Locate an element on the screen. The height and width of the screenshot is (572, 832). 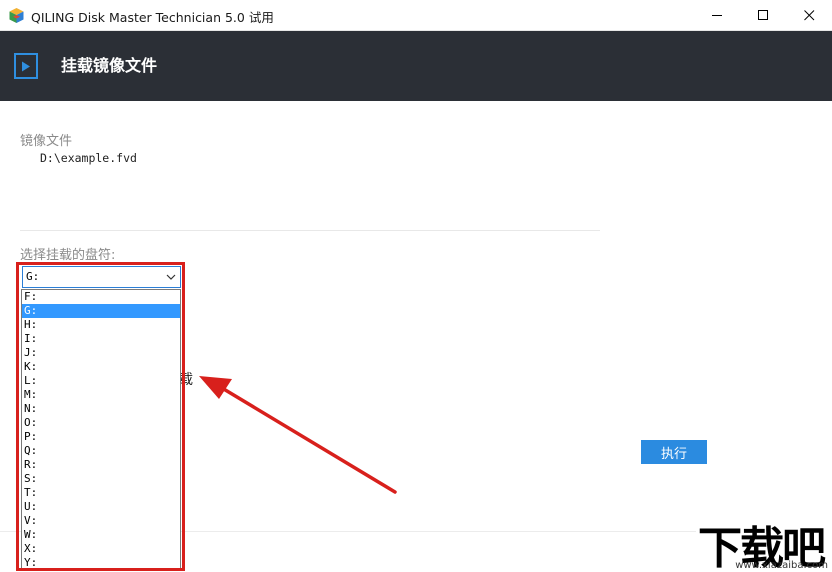
close-button is located at coordinates (809, 15).